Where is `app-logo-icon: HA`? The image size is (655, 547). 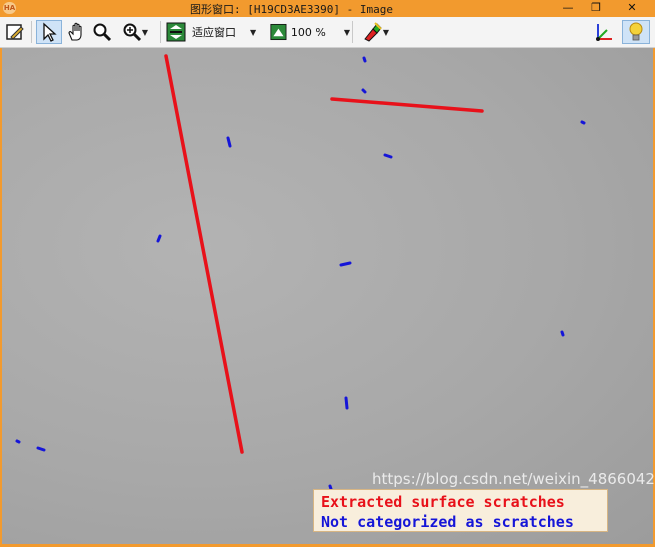 app-logo-icon: HA is located at coordinates (9, 8).